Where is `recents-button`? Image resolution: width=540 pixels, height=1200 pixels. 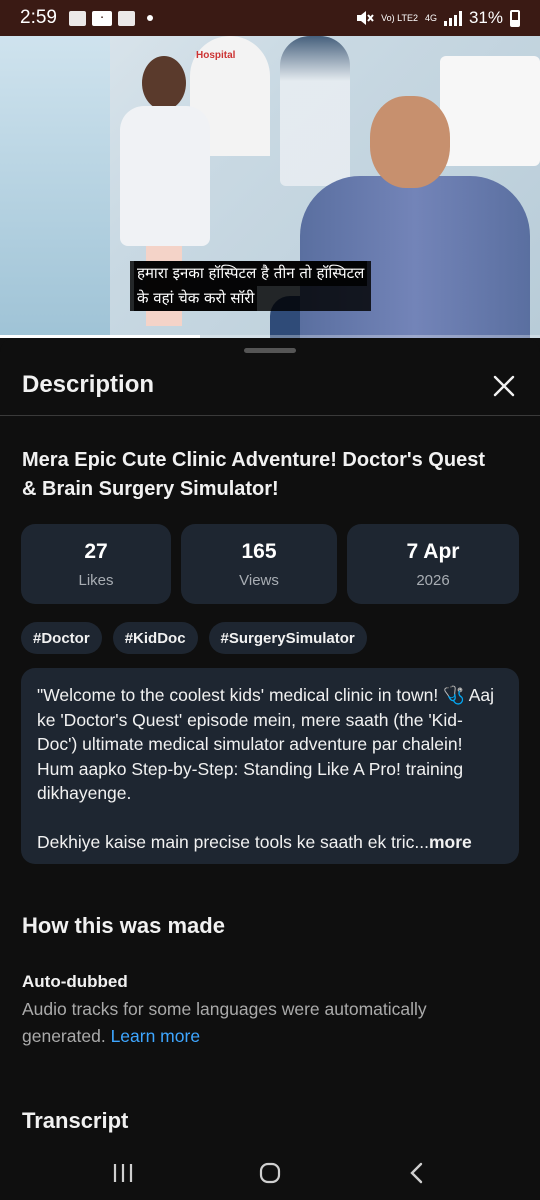
recents-button is located at coordinates (123, 1173).